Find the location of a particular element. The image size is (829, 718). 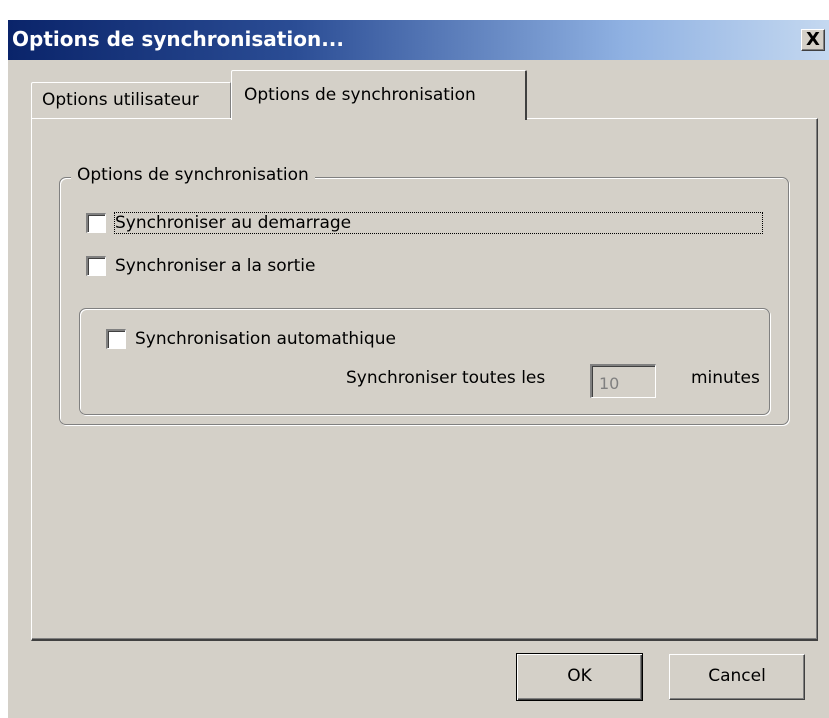

sync-on-exit-label: Synchroniser a la sortie is located at coordinates (215, 266).